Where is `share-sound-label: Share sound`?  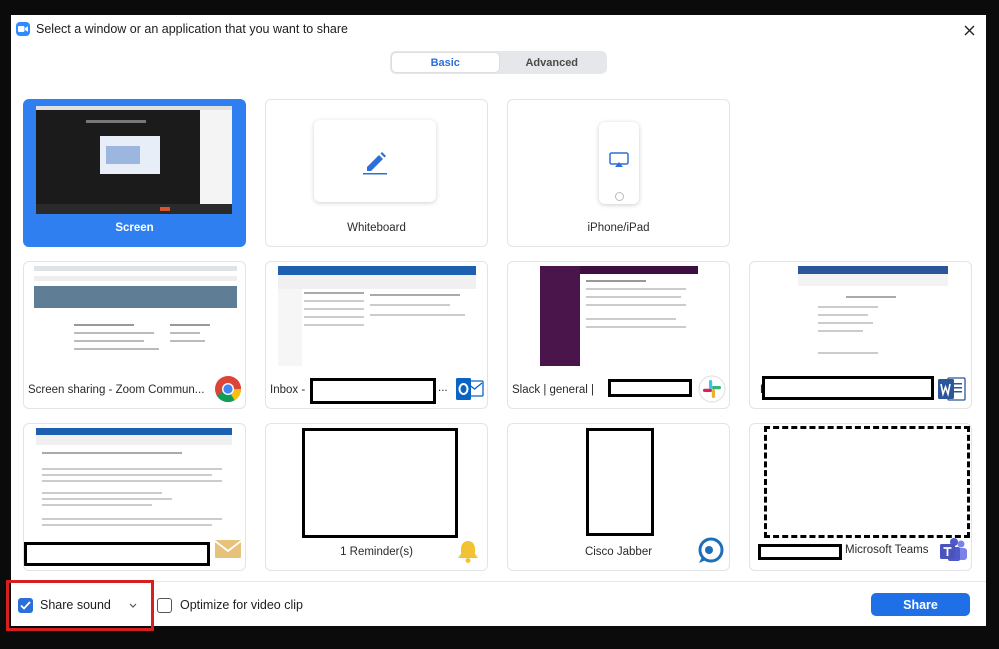 share-sound-label: Share sound is located at coordinates (75, 605).